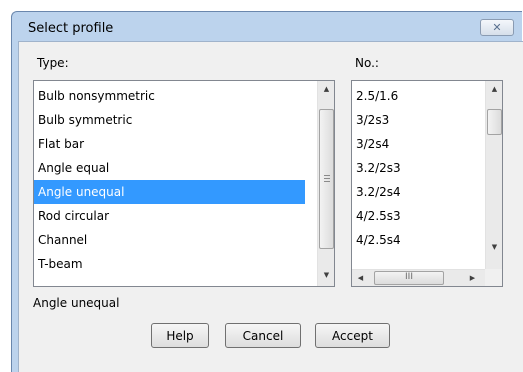  What do you see at coordinates (418, 120) in the screenshot?
I see `list-item: 3/2s3` at bounding box center [418, 120].